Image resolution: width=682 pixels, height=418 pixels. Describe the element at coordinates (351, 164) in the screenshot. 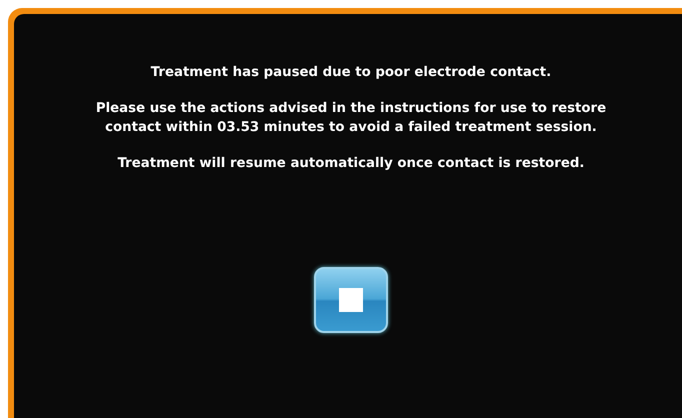

I see `alert-message: Treatment will resume automatically once contact is restored.` at that location.